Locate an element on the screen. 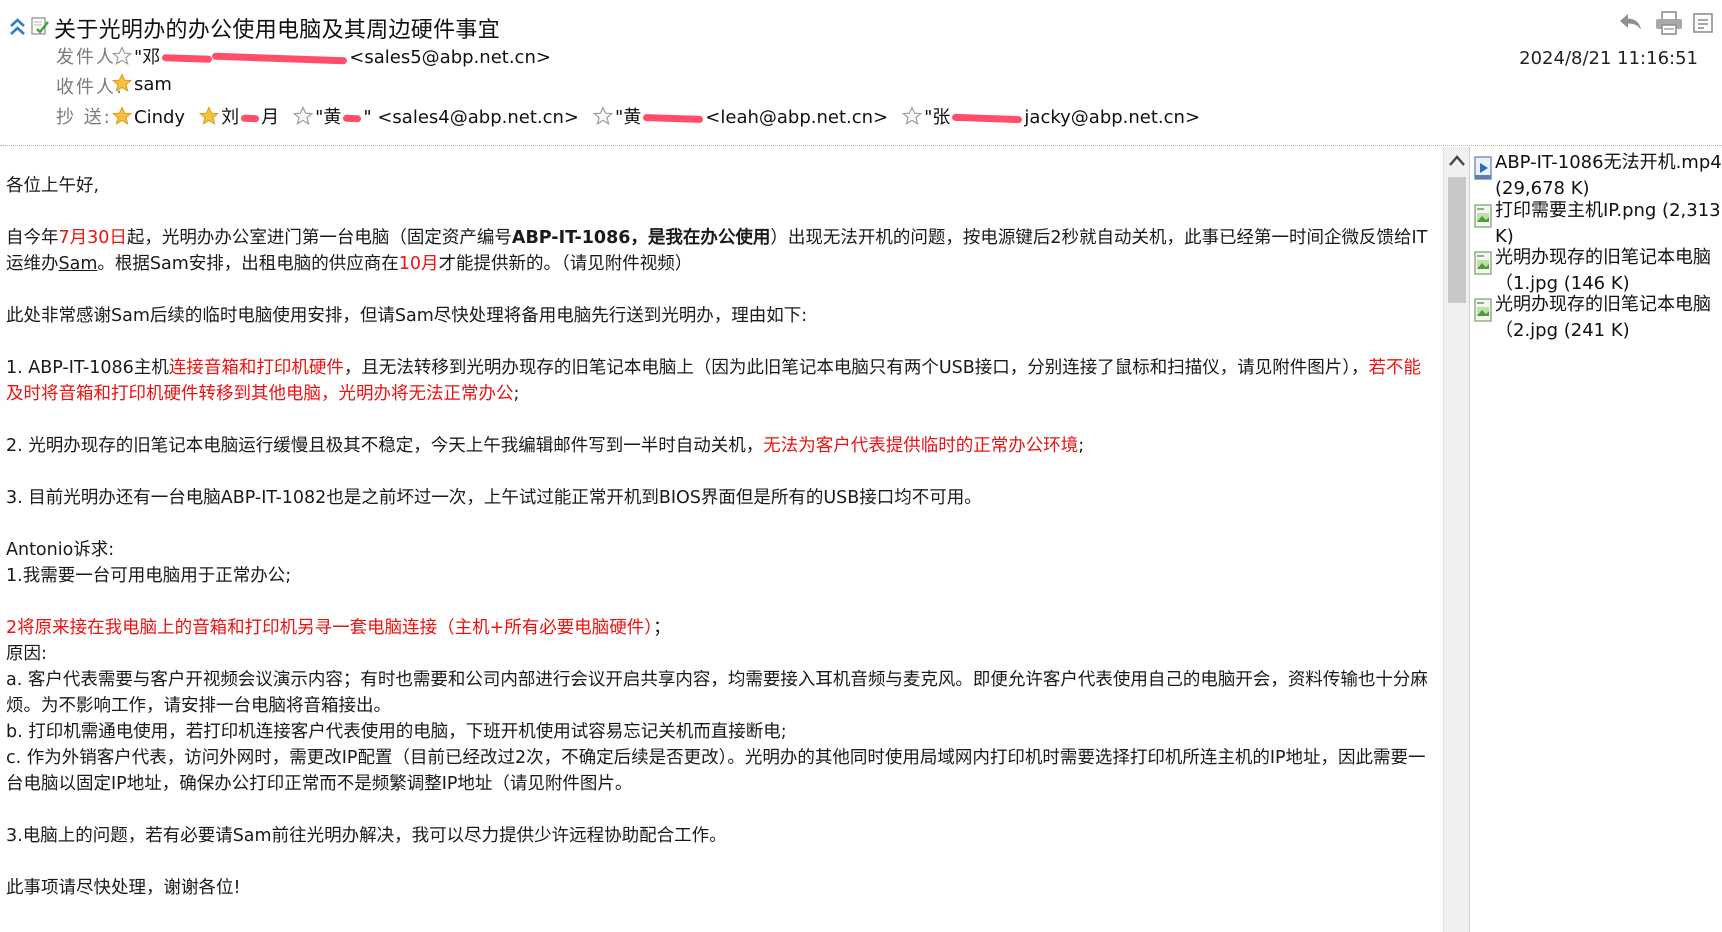  to-name: sam is located at coordinates (153, 84).